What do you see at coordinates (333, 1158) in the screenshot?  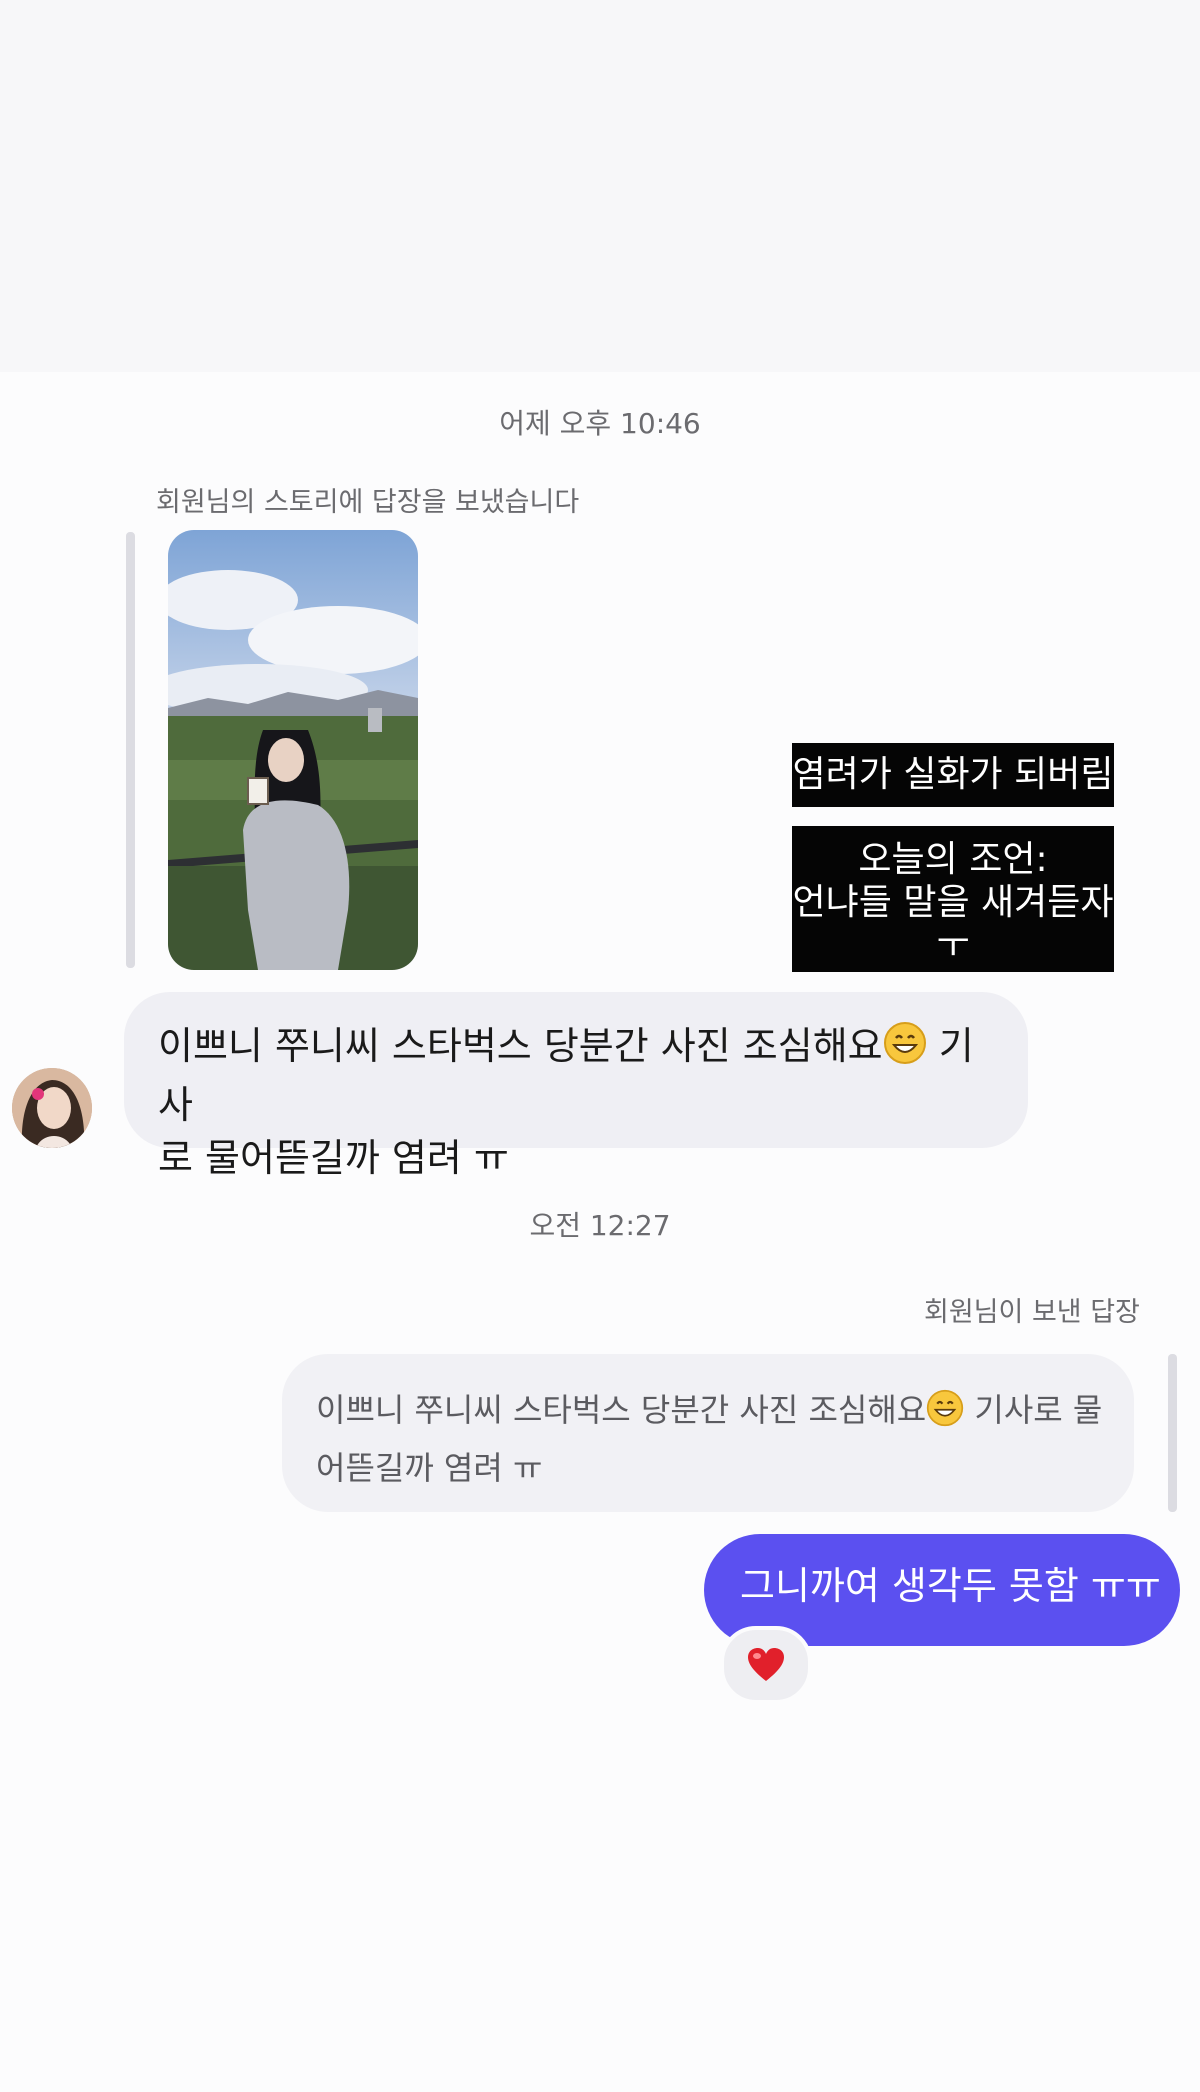 I see `received-message-text-3: 로 물어뜯길까 염려 ㅠ` at bounding box center [333, 1158].